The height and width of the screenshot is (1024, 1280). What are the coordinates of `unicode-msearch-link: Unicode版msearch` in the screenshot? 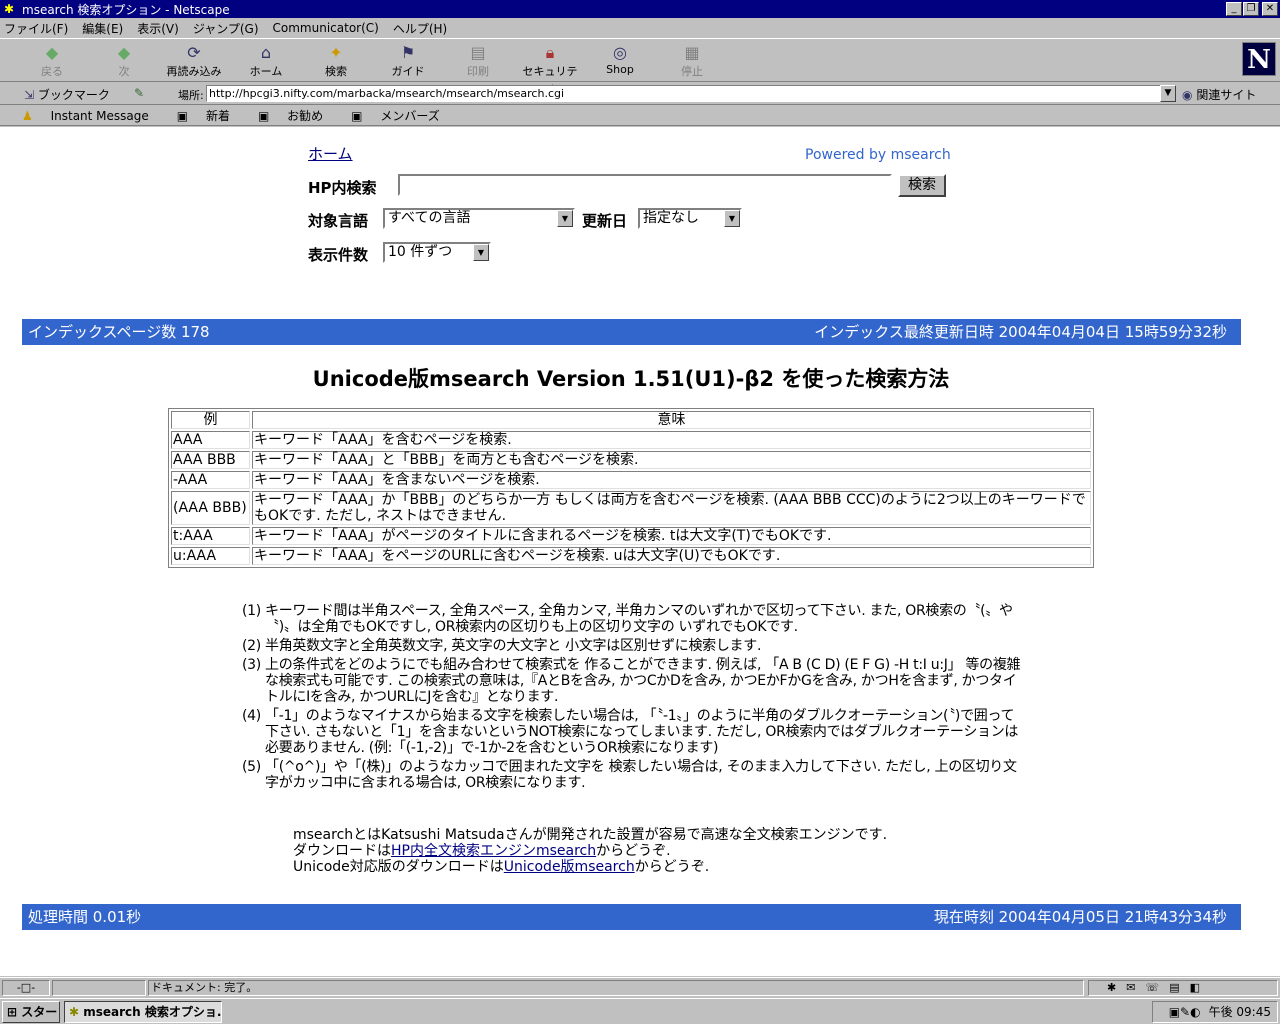 It's located at (569, 867).